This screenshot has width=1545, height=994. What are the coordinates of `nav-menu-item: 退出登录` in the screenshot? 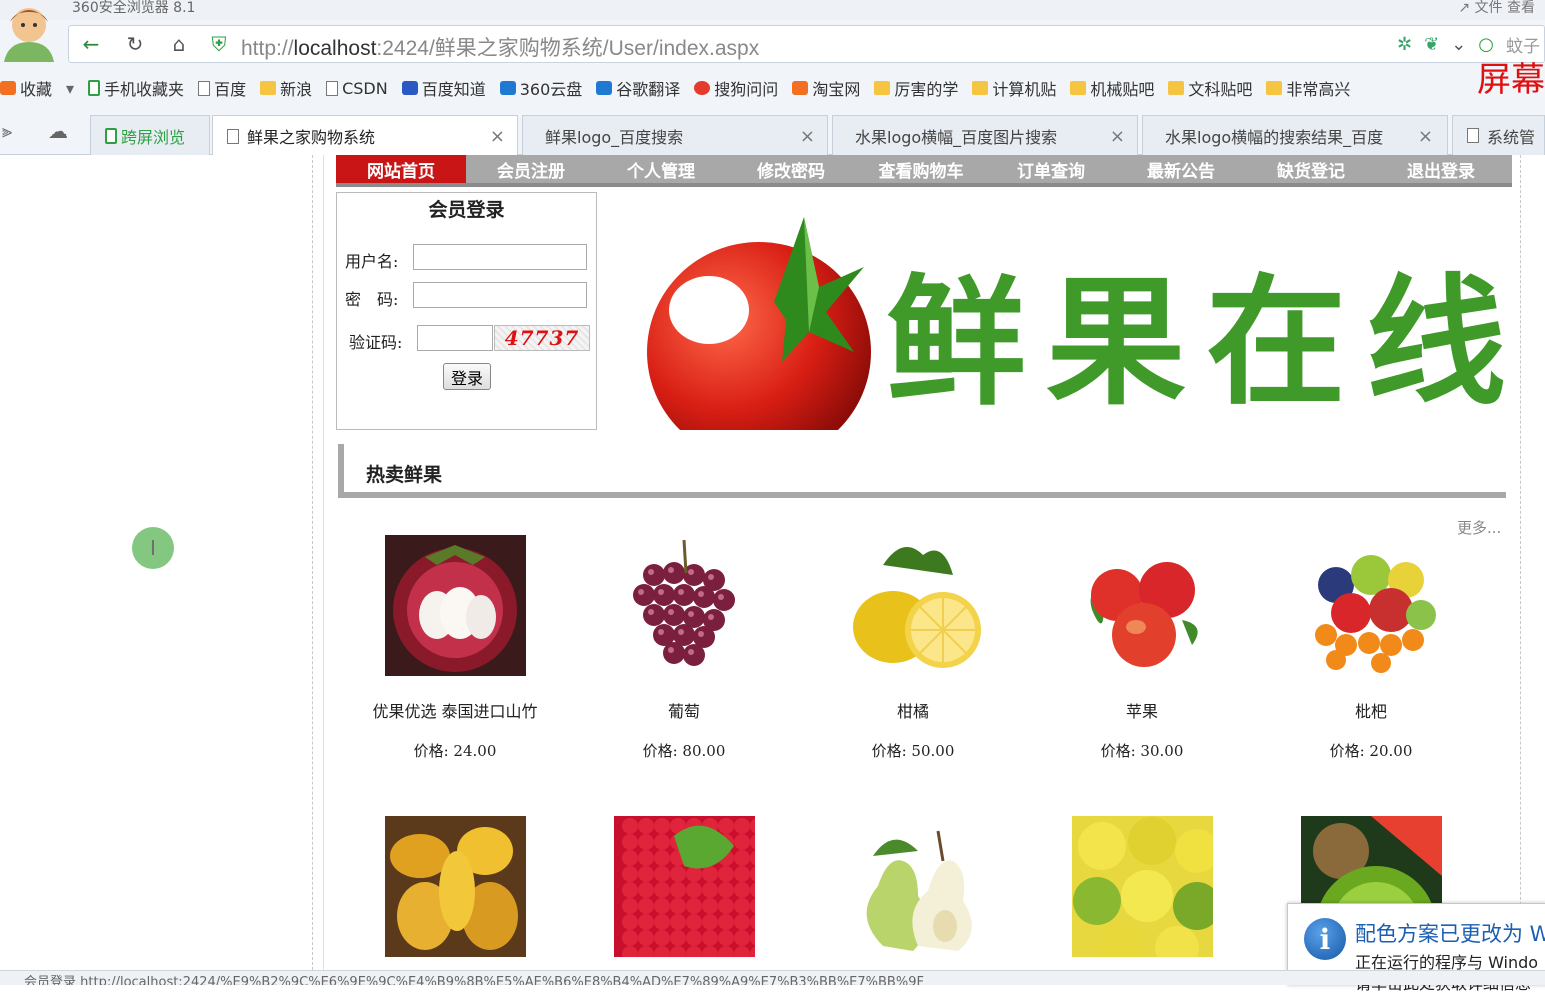 It's located at (1441, 169).